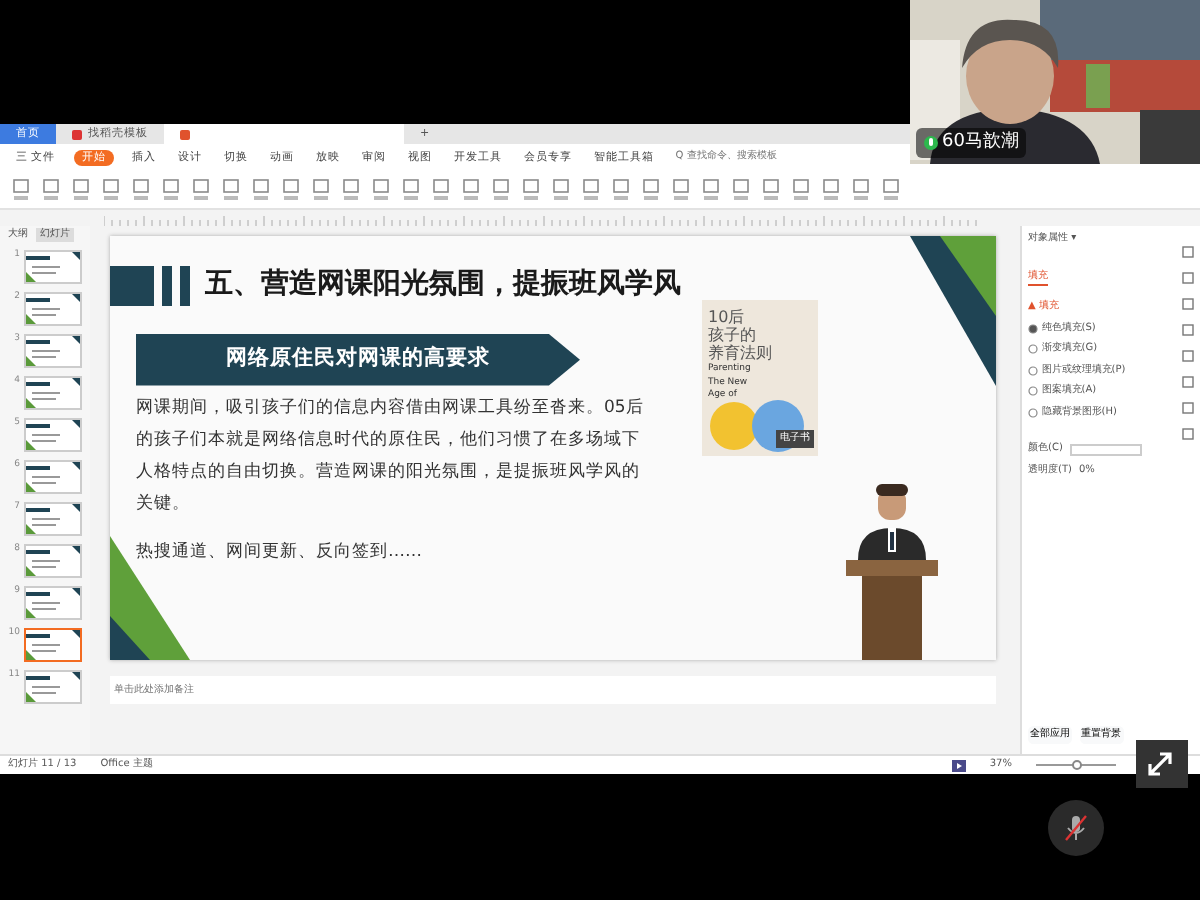  Describe the element at coordinates (931, 142) in the screenshot. I see `microphone-icon` at that location.